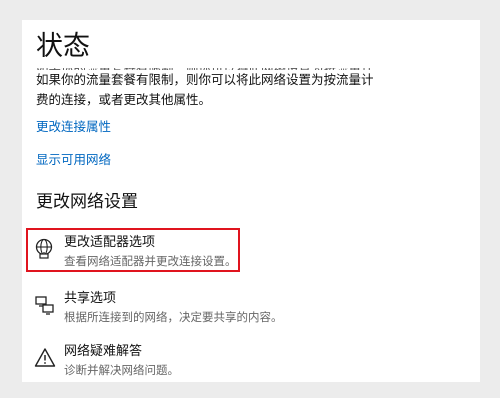 The width and height of the screenshot is (500, 398). Describe the element at coordinates (45, 305) in the screenshot. I see `sharing-icon` at that location.